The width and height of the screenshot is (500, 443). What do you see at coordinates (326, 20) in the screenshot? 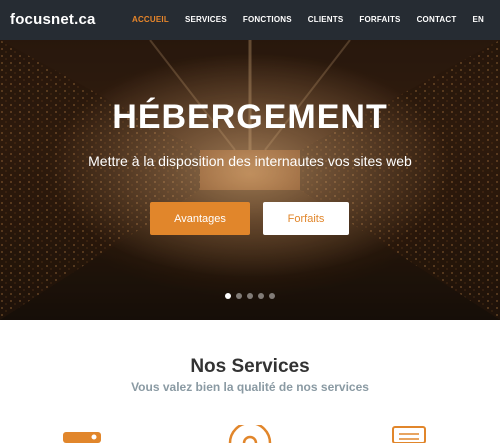
I see `nav-item-clients: CLIENTS` at bounding box center [326, 20].